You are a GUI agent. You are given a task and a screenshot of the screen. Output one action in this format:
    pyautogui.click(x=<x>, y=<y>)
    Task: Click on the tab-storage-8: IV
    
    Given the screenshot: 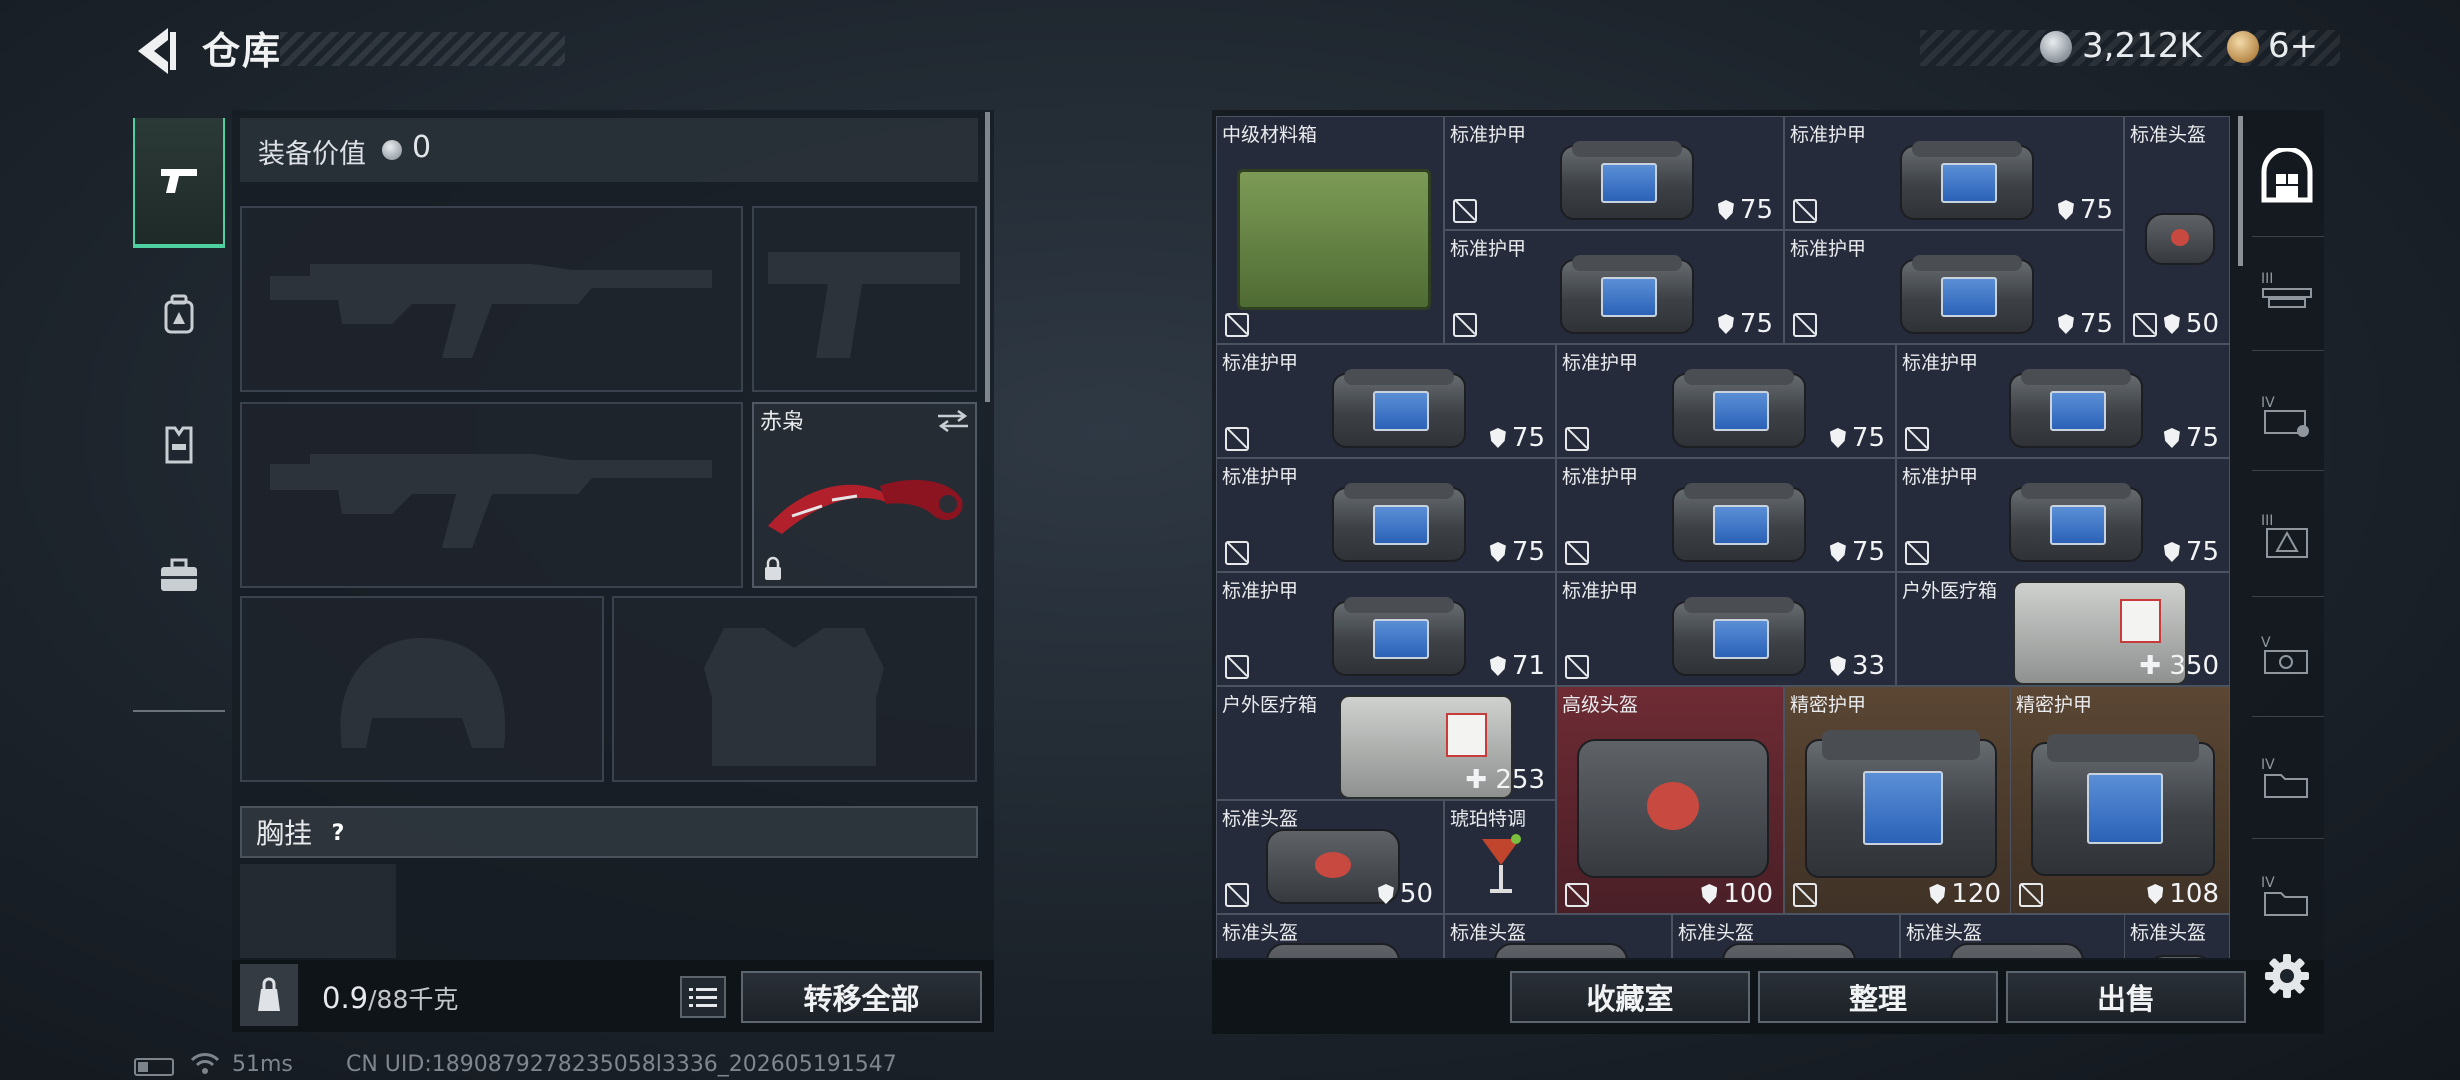 What is the action you would take?
    pyautogui.click(x=2287, y=895)
    